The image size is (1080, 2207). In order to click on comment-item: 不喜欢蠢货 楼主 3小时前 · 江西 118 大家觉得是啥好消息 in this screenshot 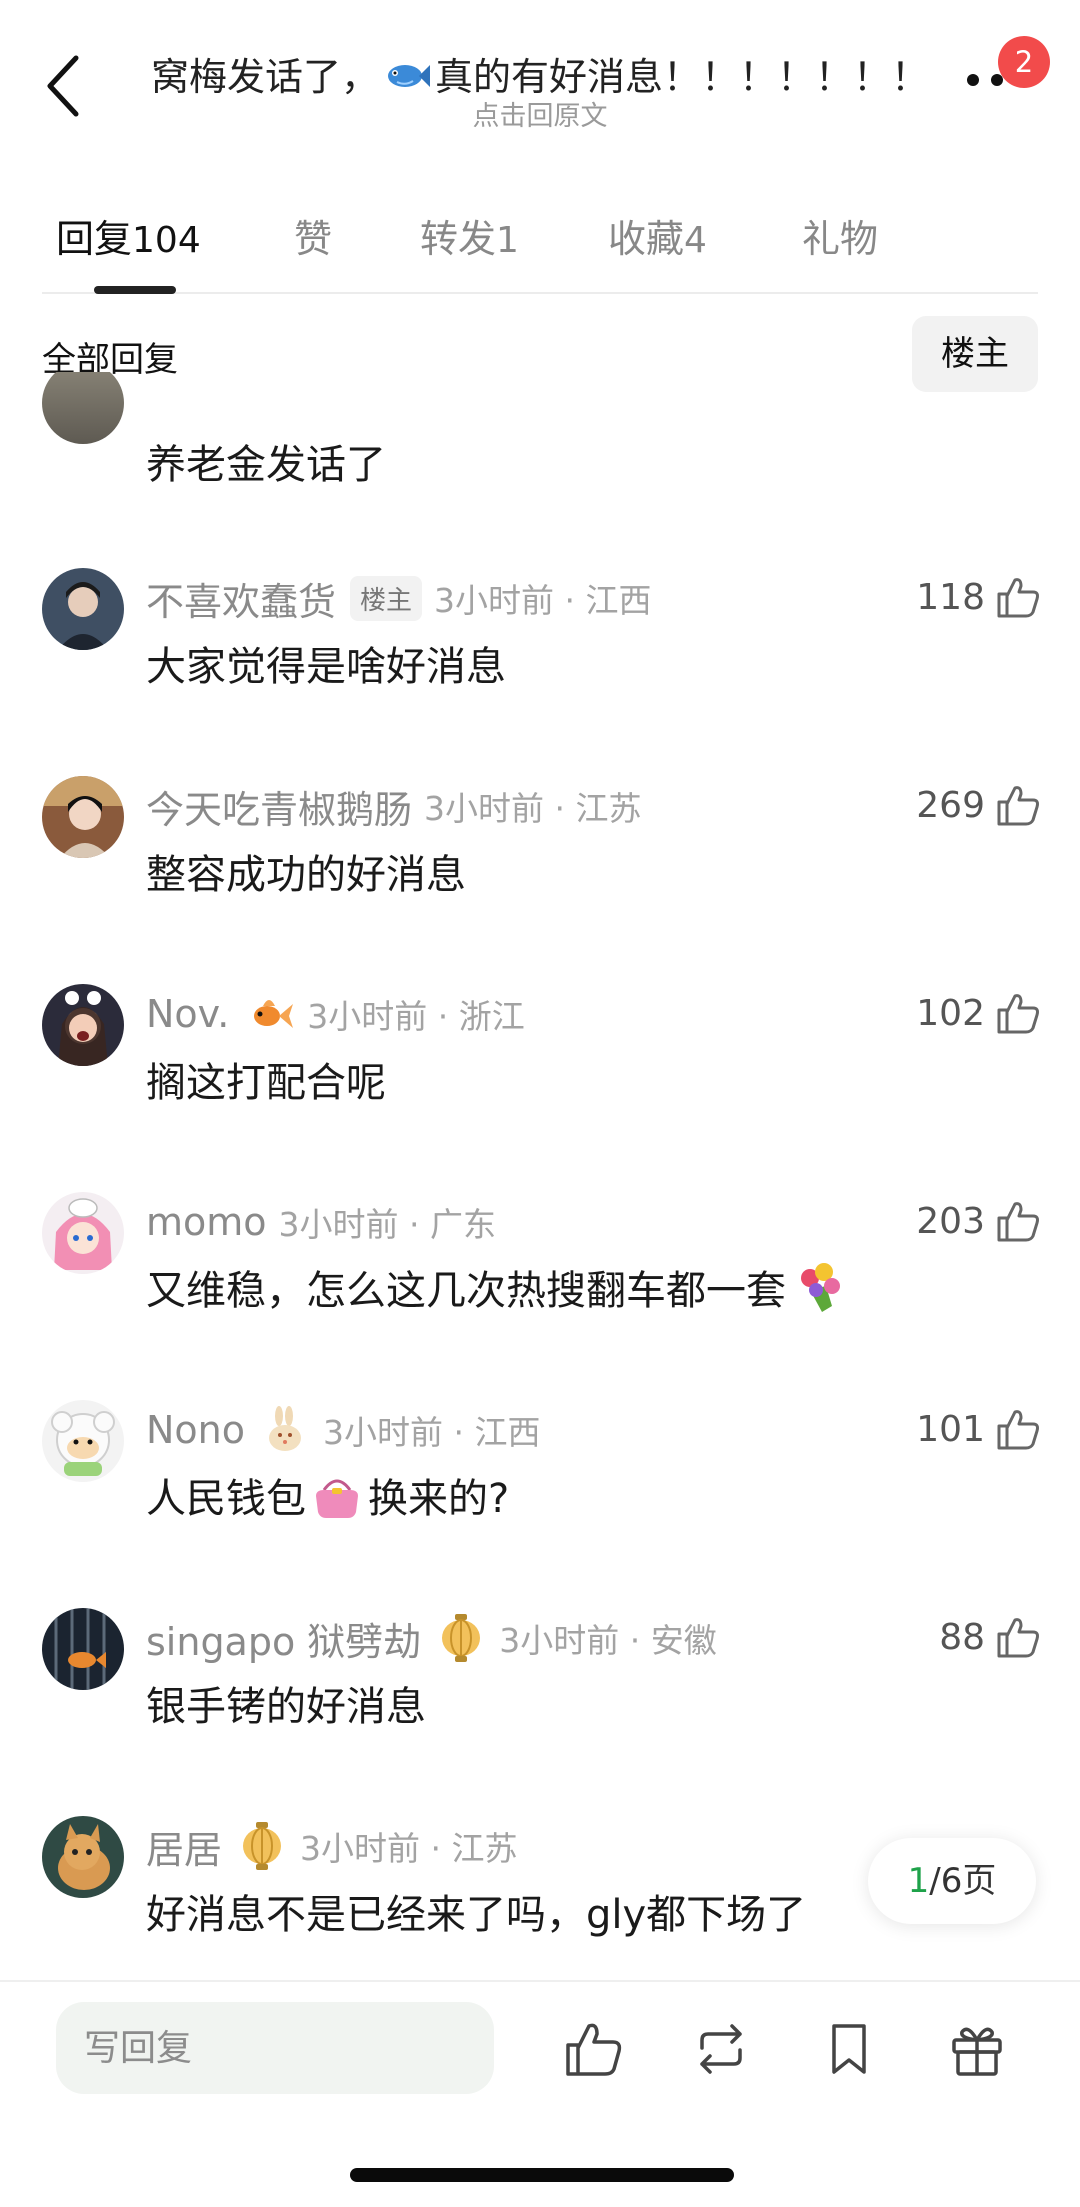, I will do `click(540, 668)`.